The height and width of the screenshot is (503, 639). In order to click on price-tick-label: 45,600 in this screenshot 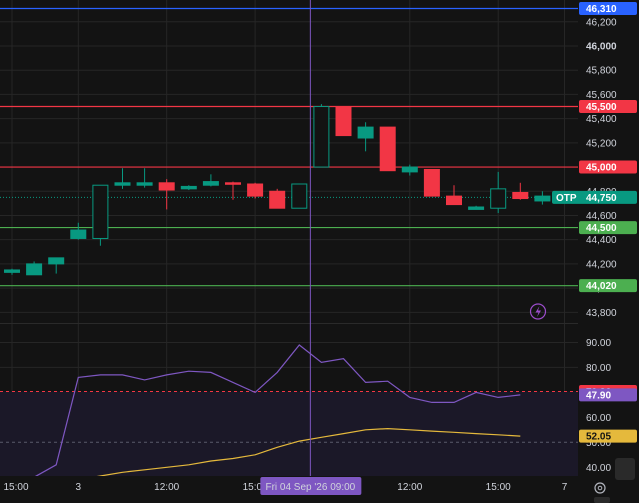, I will do `click(601, 95)`.